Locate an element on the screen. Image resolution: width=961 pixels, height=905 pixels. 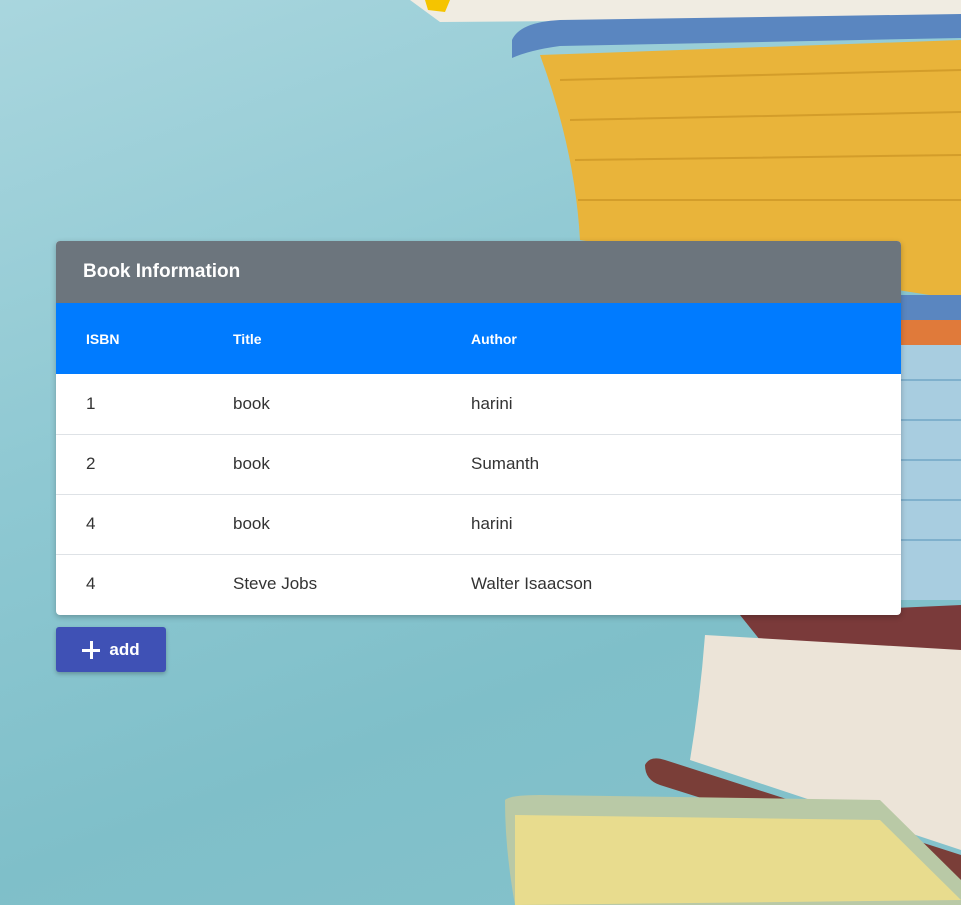
cell-isbn: 1 is located at coordinates (91, 403).